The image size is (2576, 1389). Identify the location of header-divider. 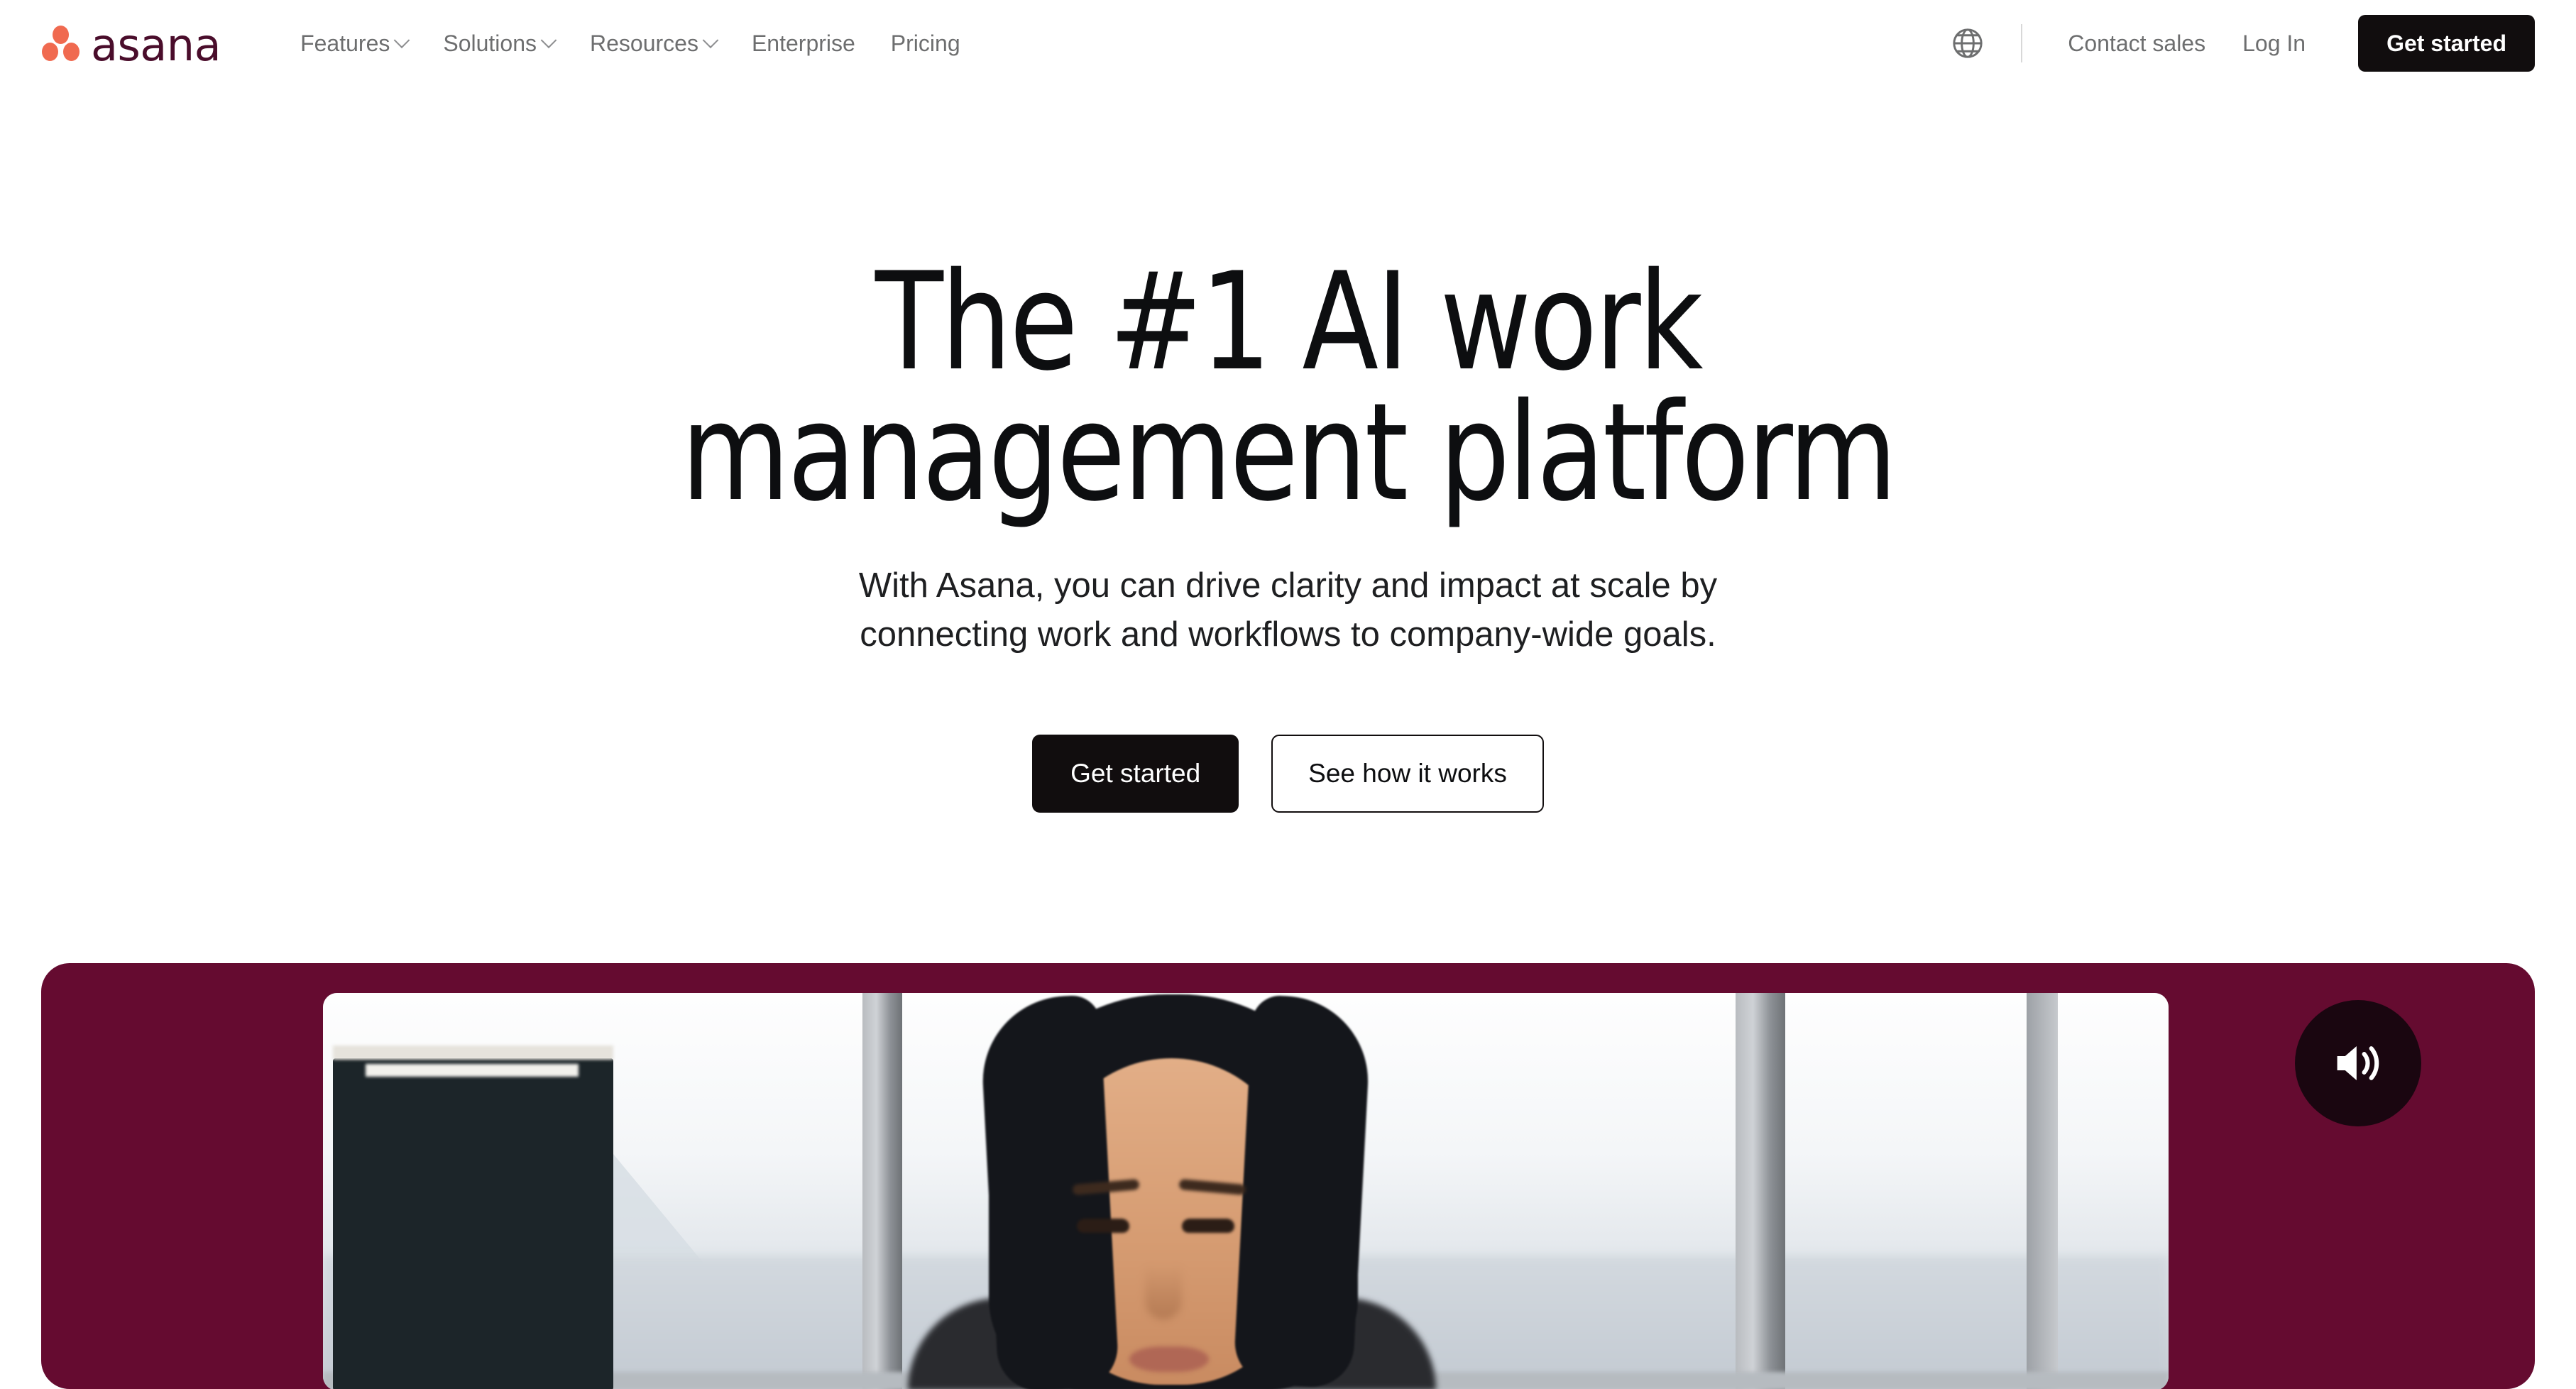
(2022, 43).